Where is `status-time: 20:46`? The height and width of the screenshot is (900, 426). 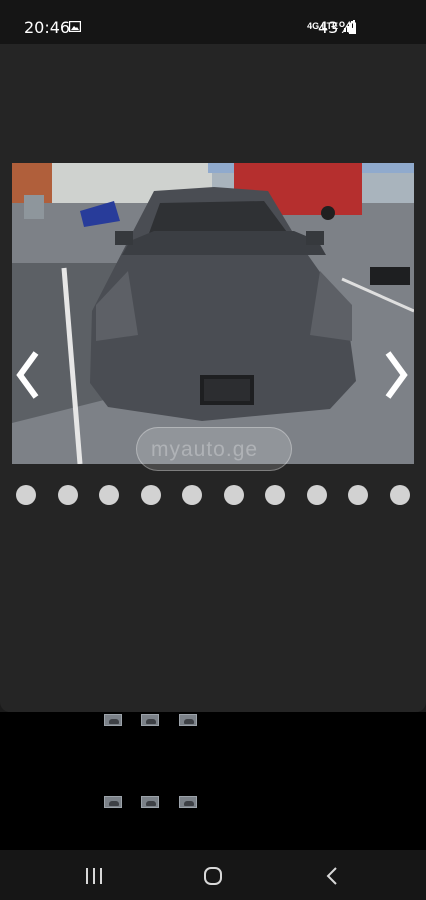
status-time: 20:46 is located at coordinates (47, 27).